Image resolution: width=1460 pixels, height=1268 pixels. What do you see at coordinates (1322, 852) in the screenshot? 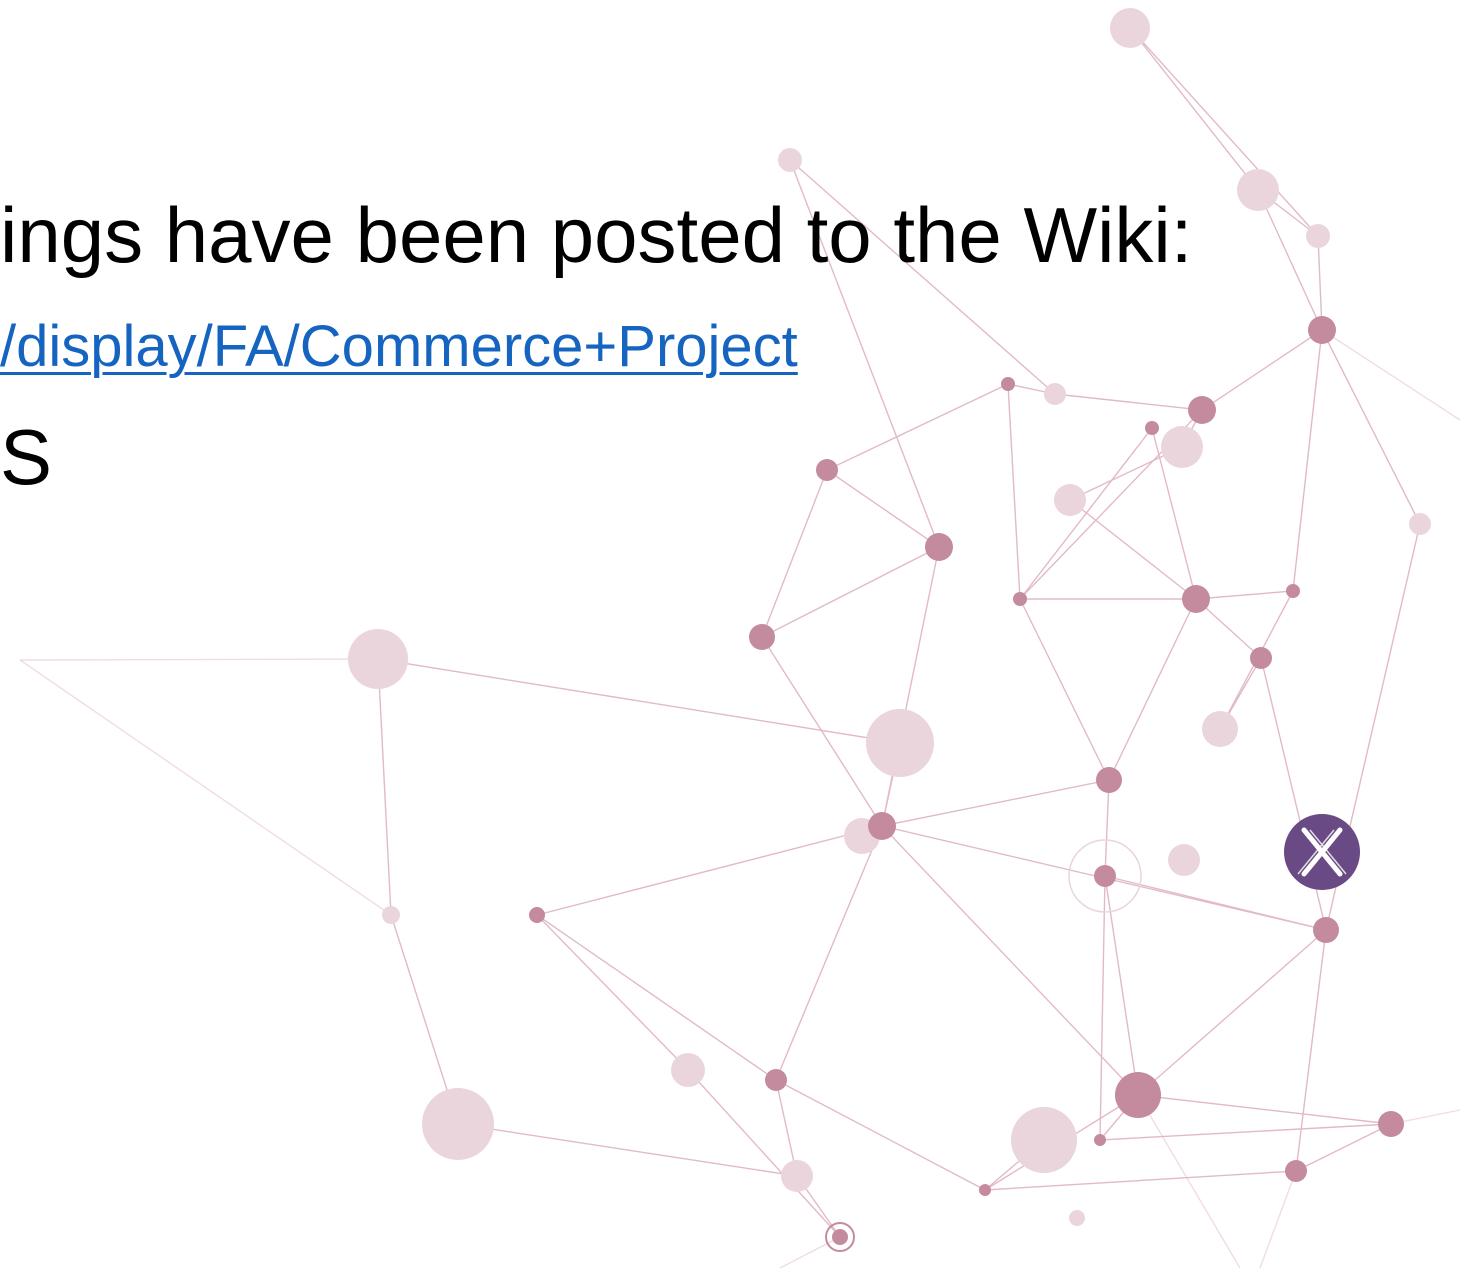
I see `x-logo-icon` at bounding box center [1322, 852].